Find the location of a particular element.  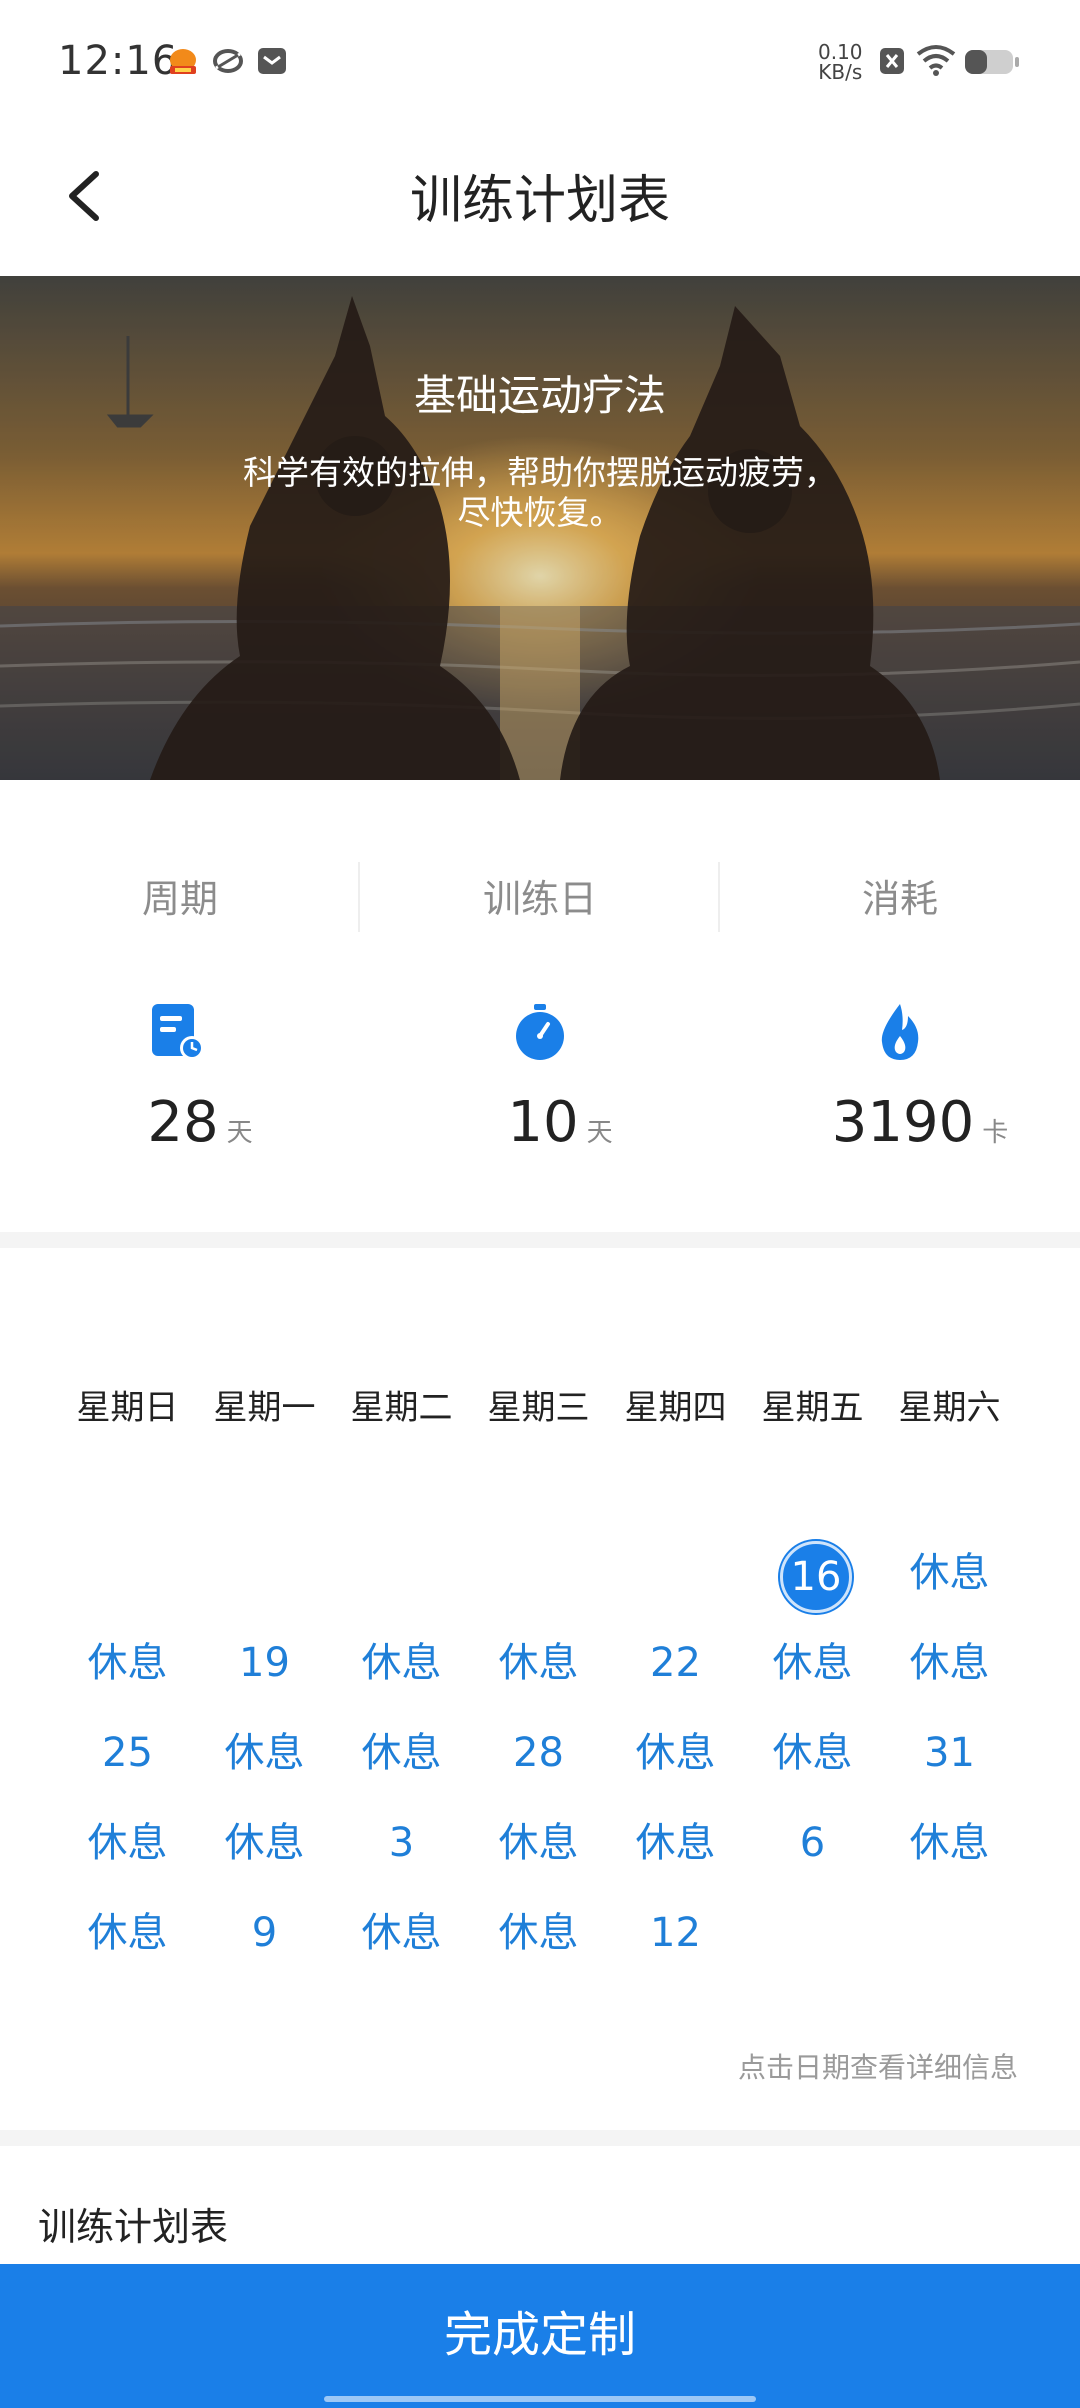

network-speed: 0.10 KB/s is located at coordinates (840, 62).